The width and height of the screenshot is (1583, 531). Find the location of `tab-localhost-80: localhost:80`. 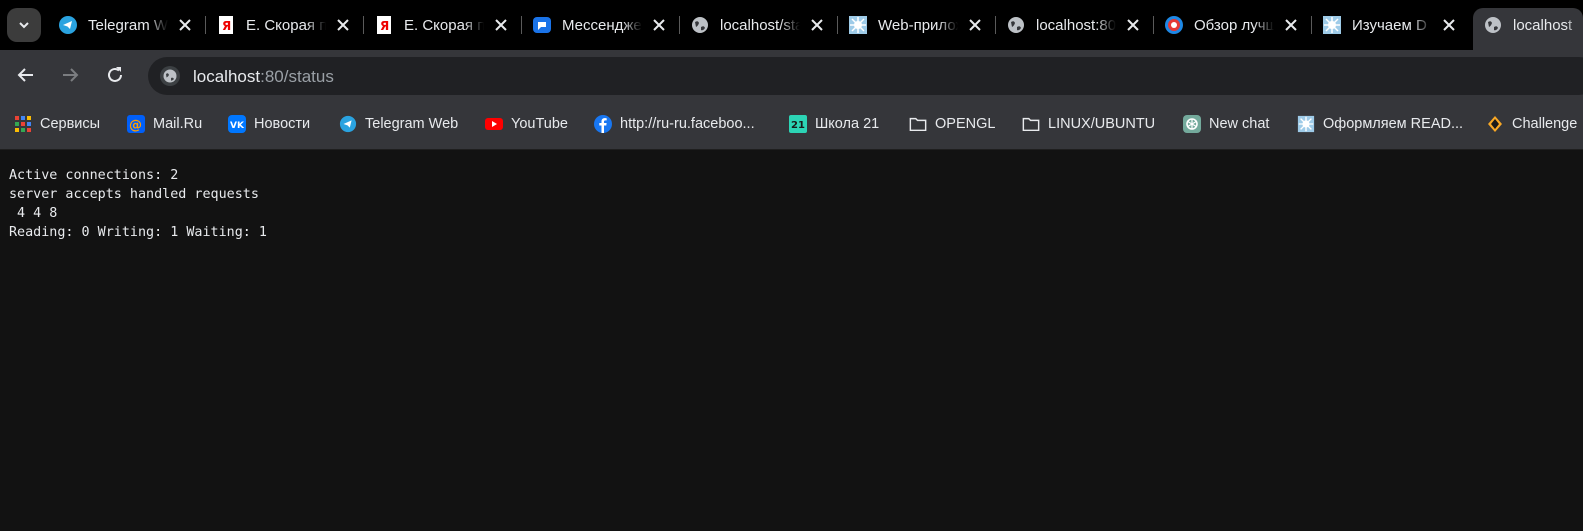

tab-localhost-80: localhost:80 is located at coordinates (1075, 25).